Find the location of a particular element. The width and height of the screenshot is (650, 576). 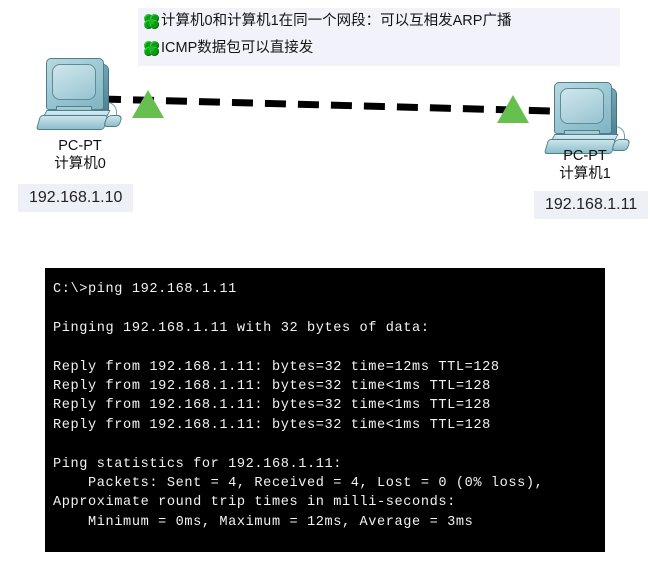

device-pc0 is located at coordinates (78, 98).